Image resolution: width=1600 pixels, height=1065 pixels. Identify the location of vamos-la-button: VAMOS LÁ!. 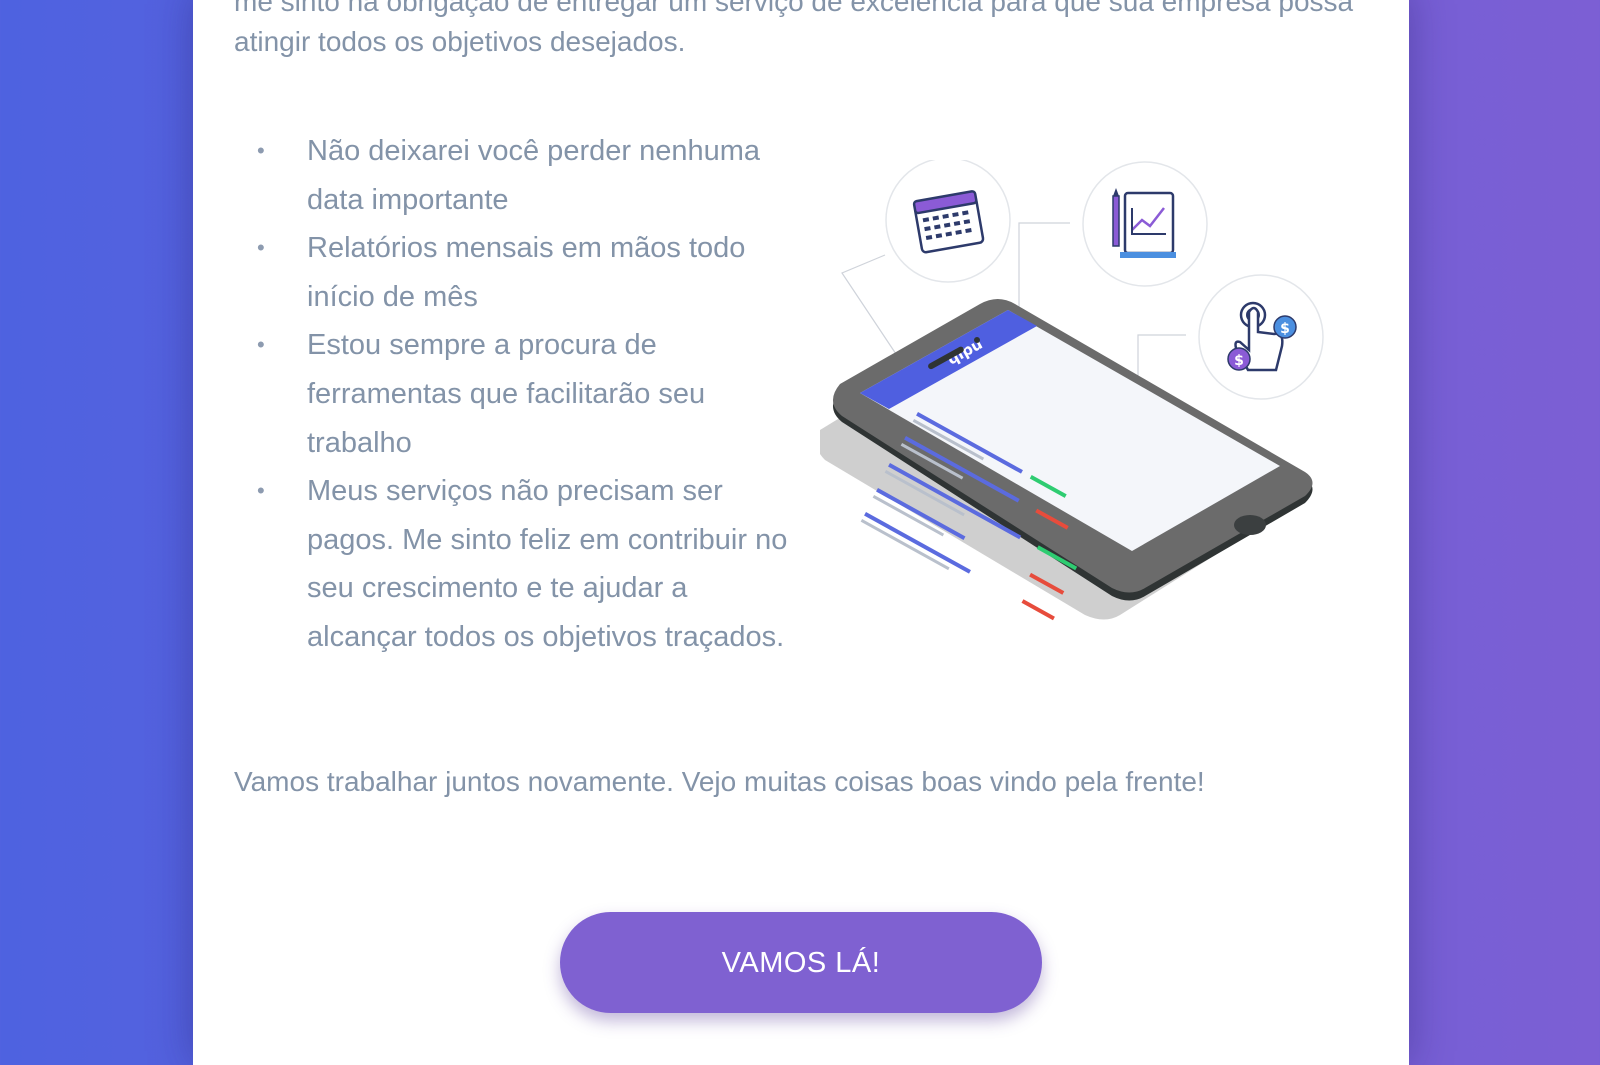
(801, 962).